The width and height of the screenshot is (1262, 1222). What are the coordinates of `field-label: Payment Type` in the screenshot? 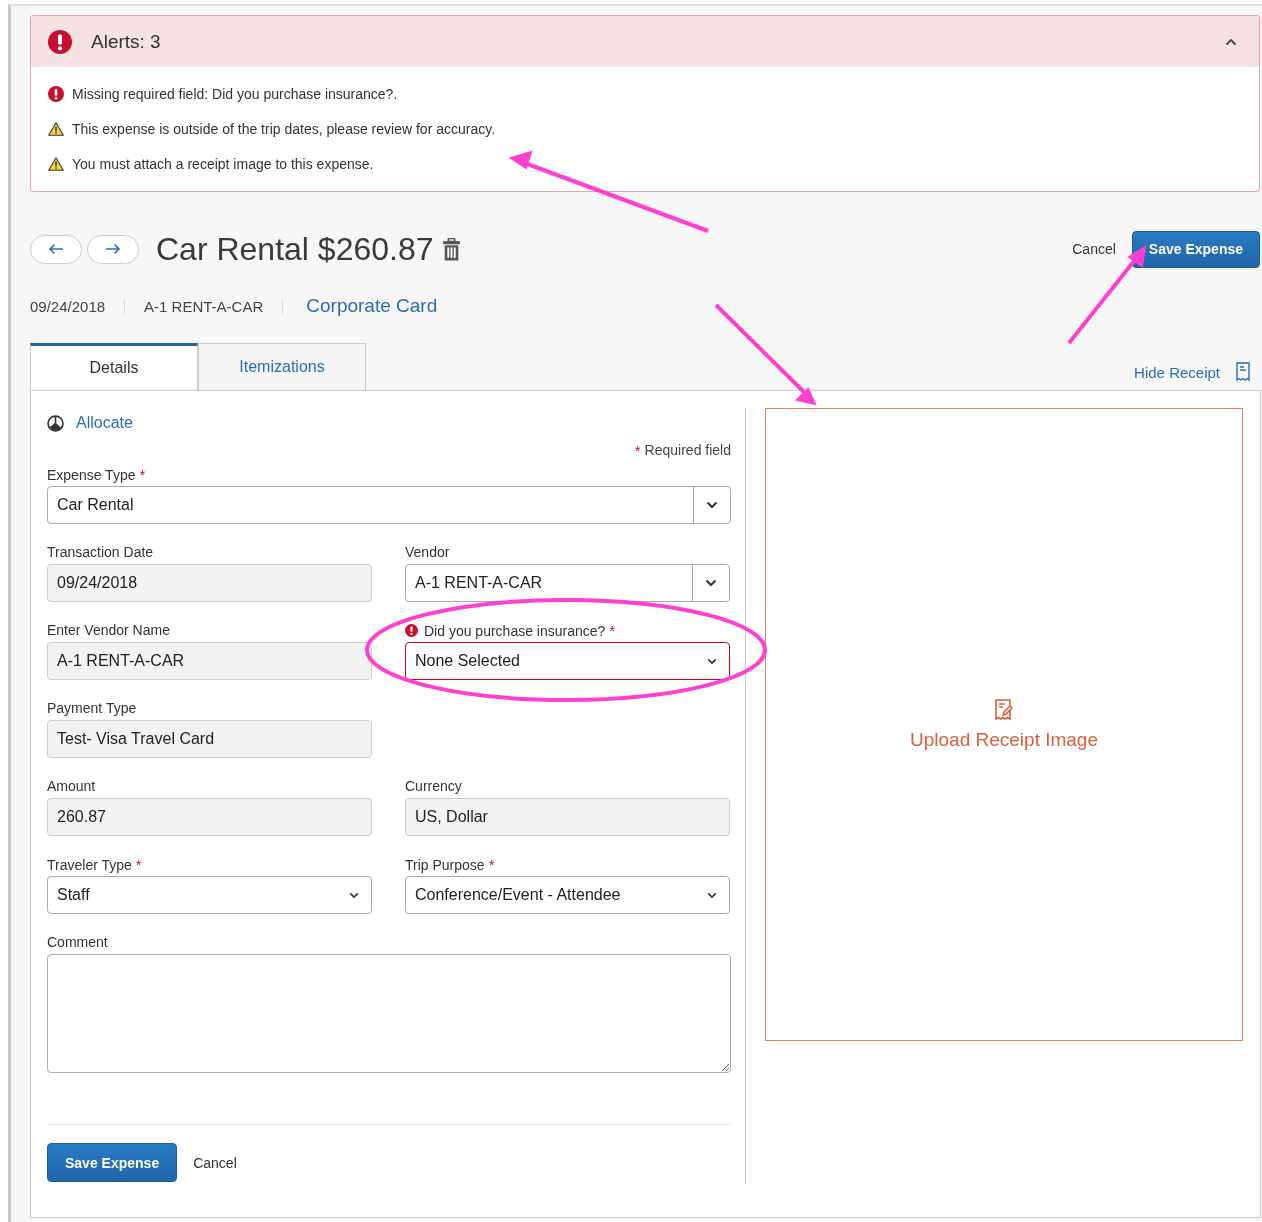 It's located at (92, 708).